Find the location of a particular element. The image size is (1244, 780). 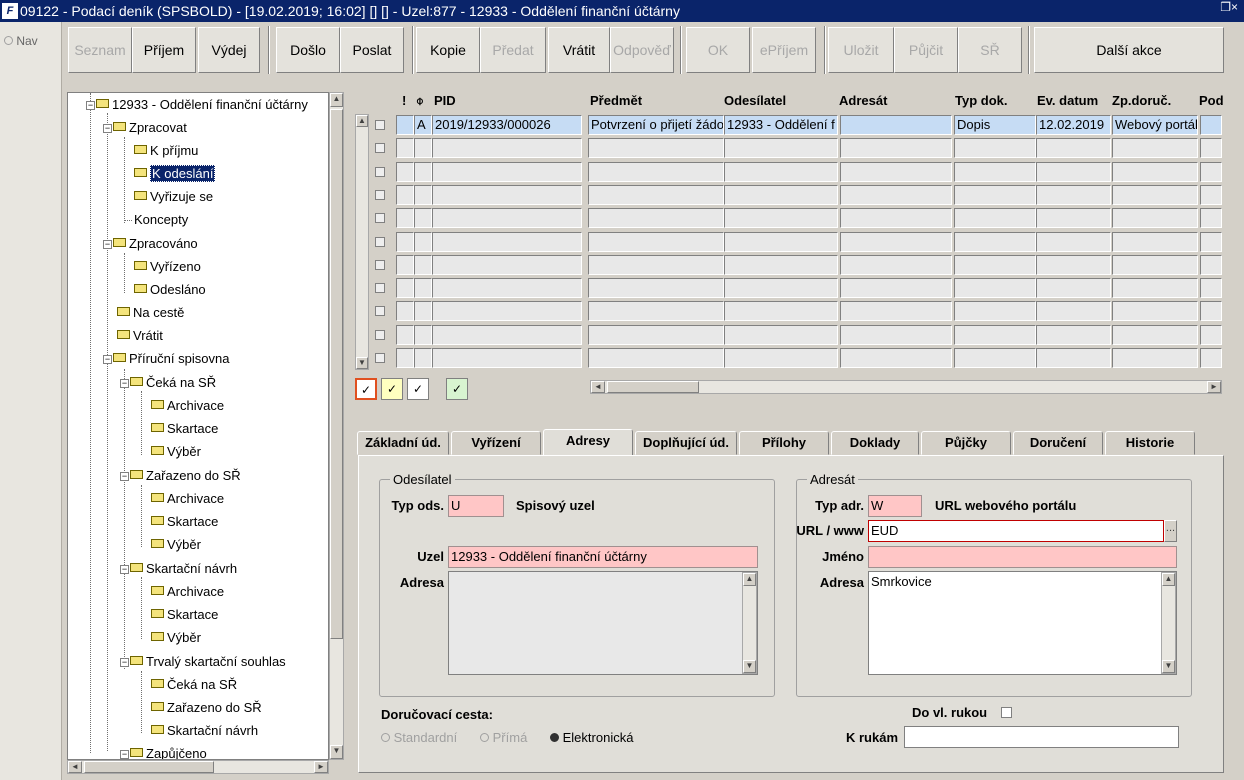

tree-node-odeslano: Odesláno is located at coordinates (170, 290).